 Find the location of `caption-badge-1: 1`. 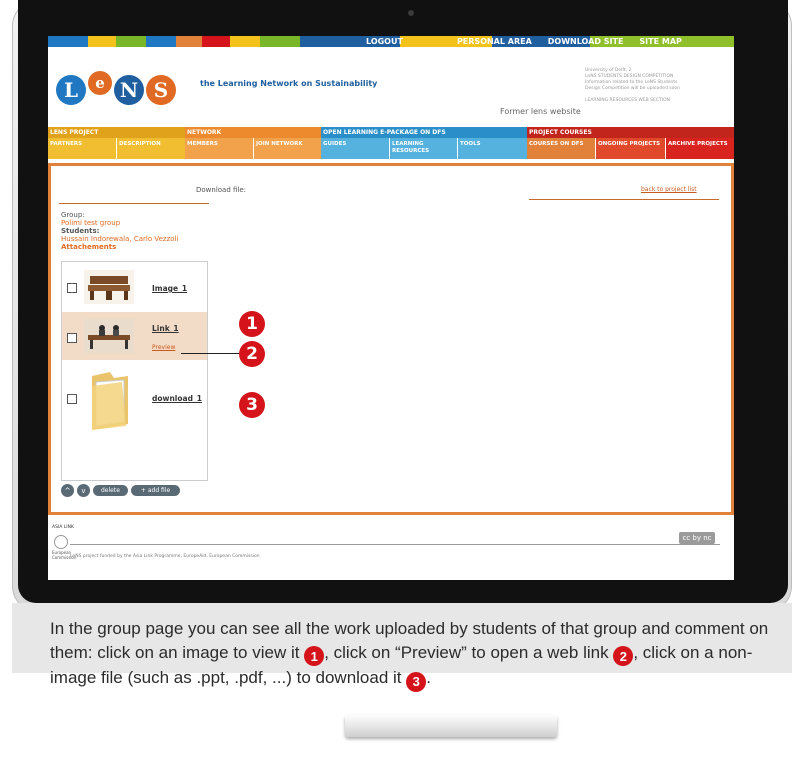

caption-badge-1: 1 is located at coordinates (314, 656).